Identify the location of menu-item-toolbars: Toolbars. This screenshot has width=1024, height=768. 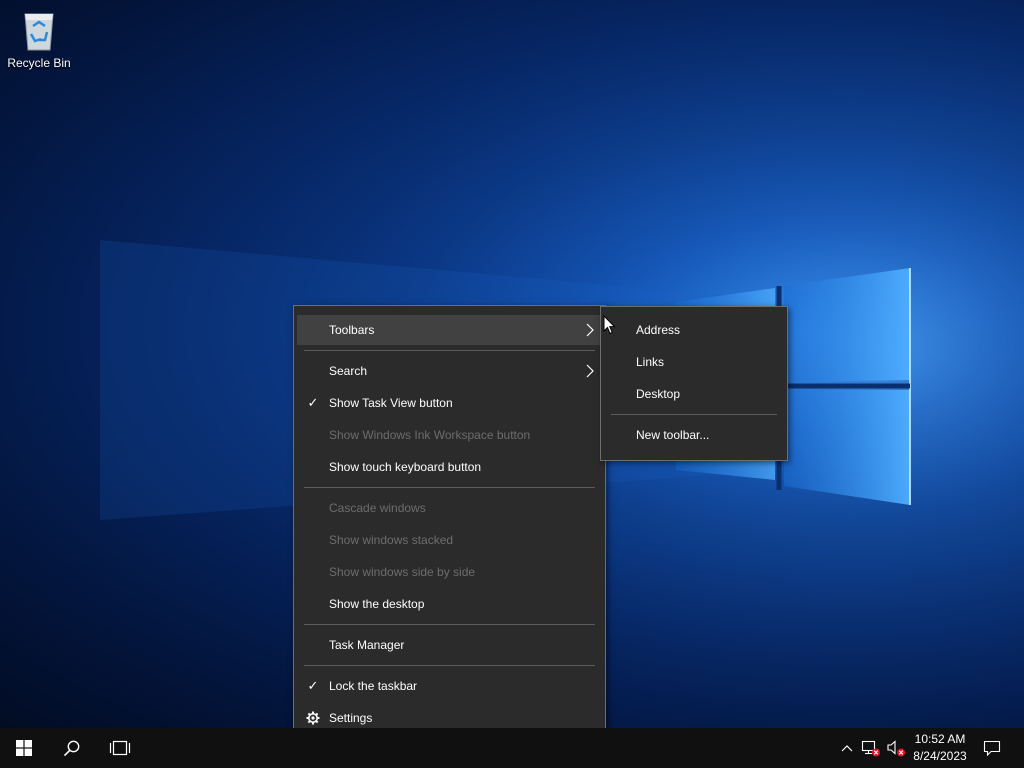
(449, 330).